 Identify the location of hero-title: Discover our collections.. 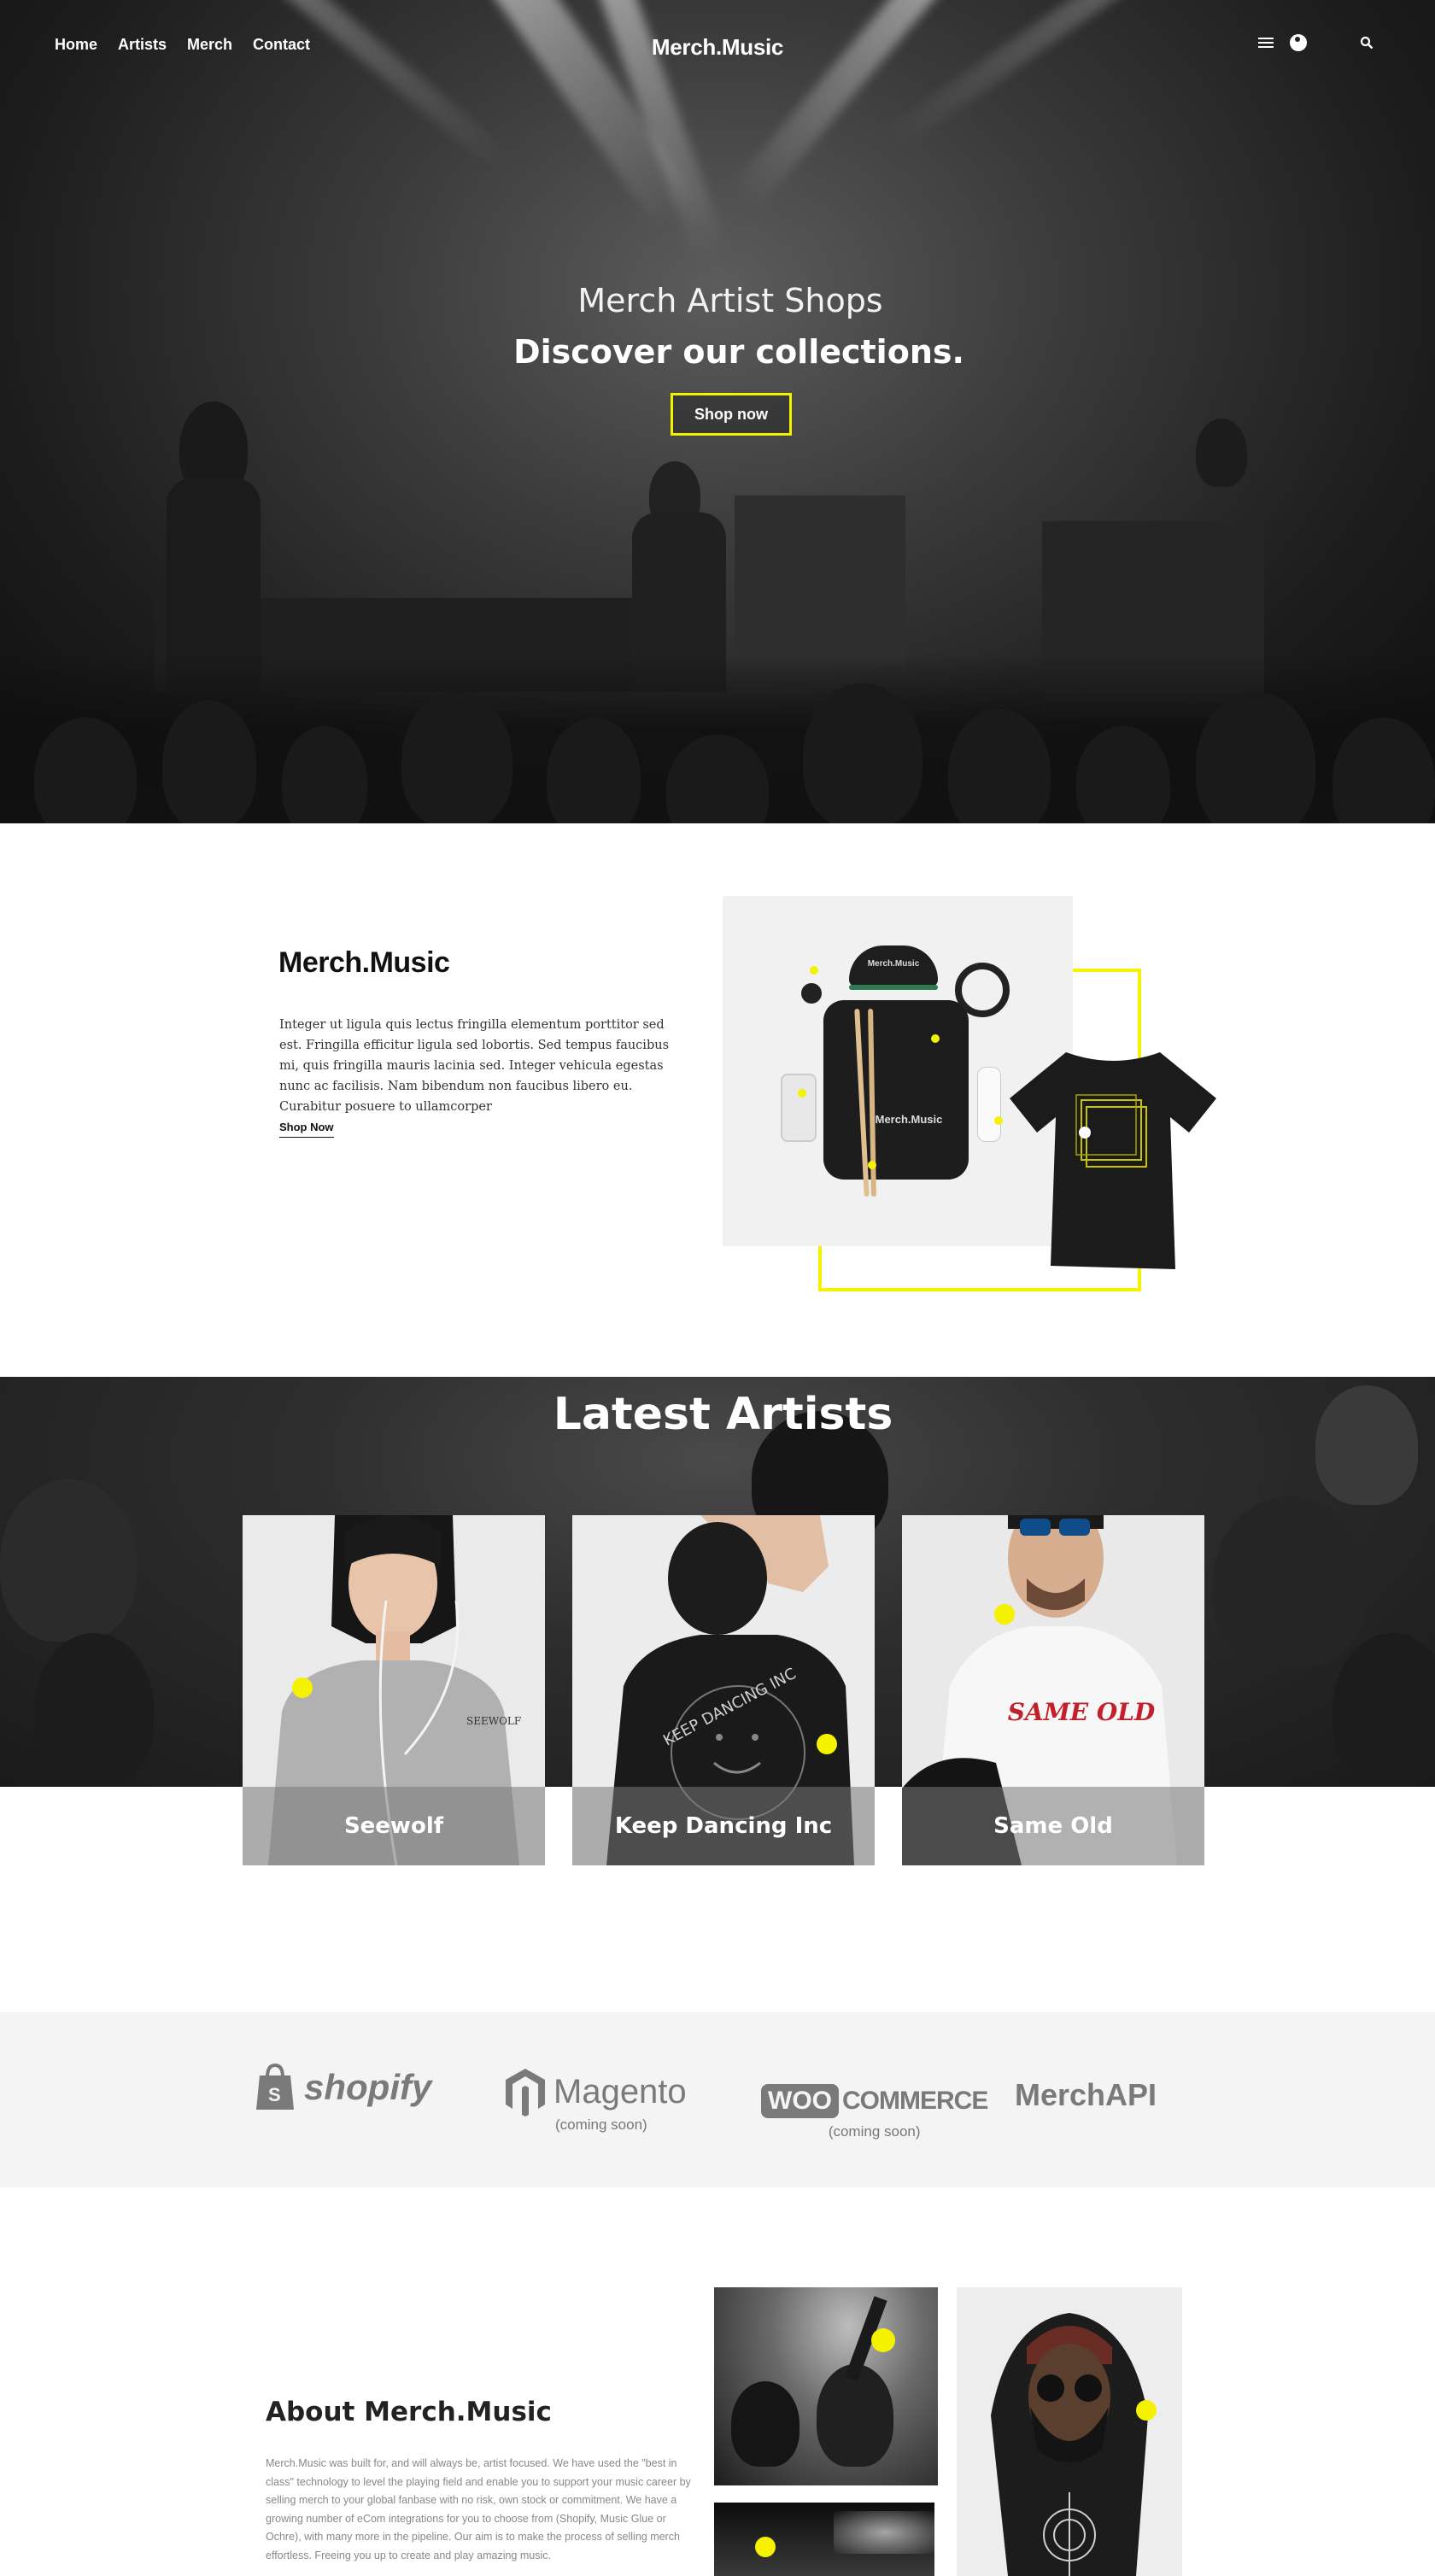
(738, 352).